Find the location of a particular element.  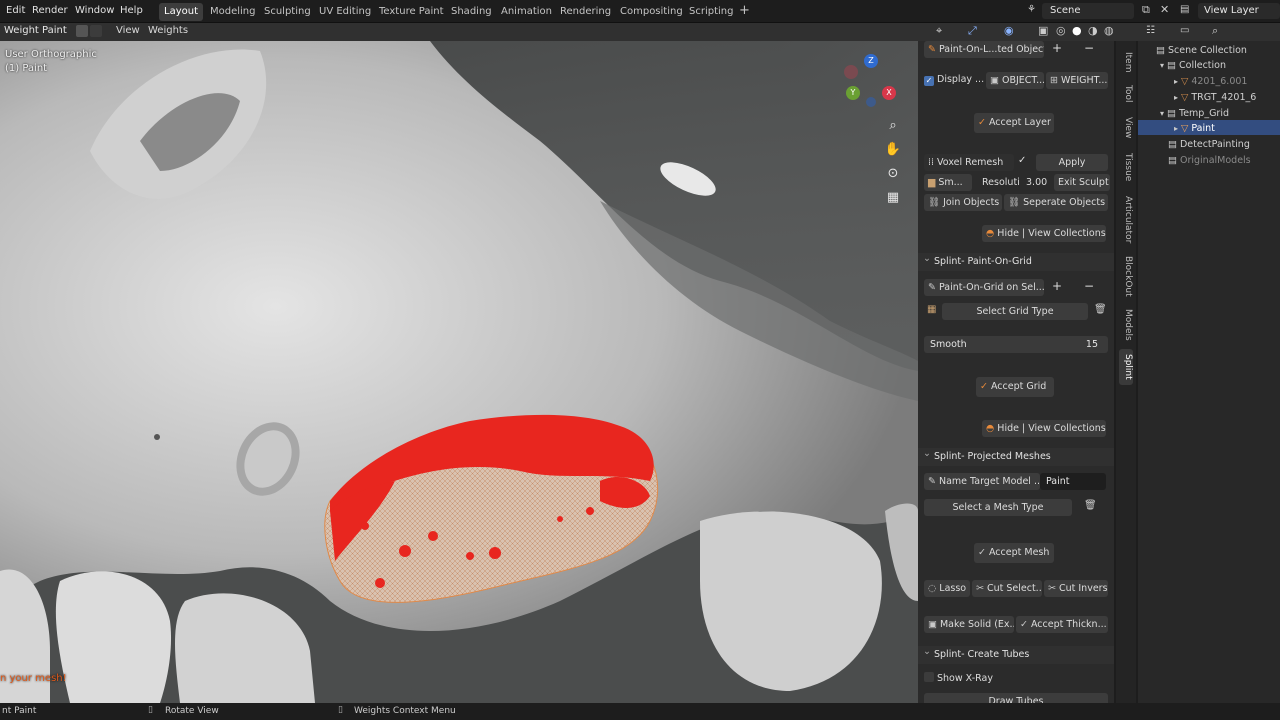

view-layer-field: View Layer is located at coordinates (1239, 11).